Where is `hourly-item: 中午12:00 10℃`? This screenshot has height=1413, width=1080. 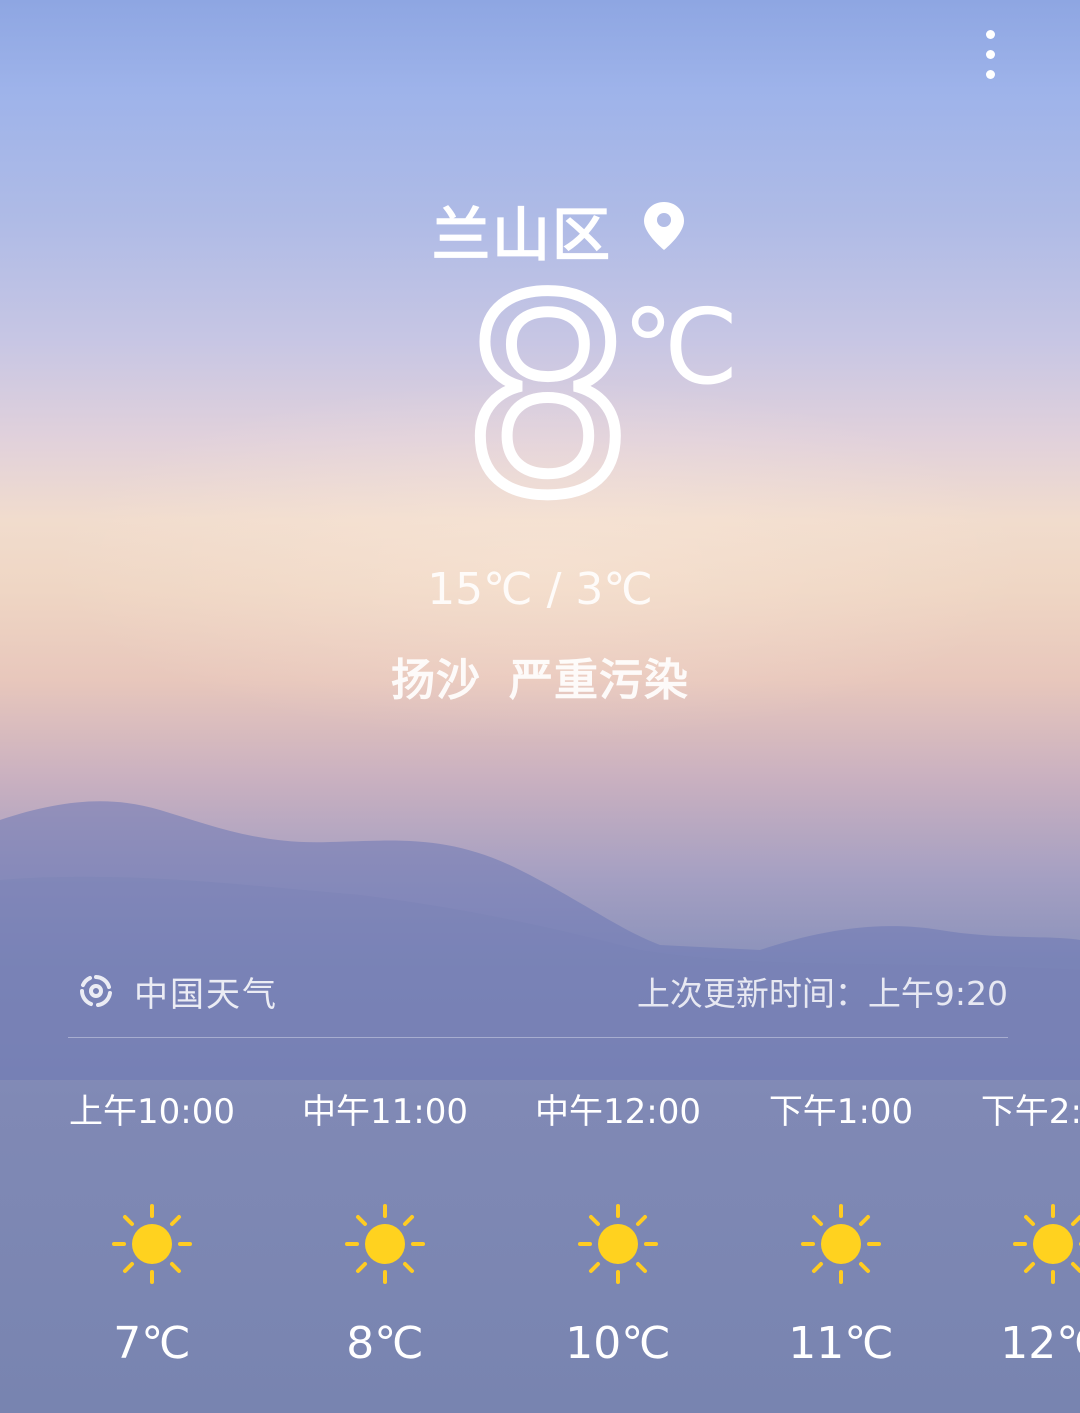
hourly-item: 中午12:00 10℃ is located at coordinates (618, 1230).